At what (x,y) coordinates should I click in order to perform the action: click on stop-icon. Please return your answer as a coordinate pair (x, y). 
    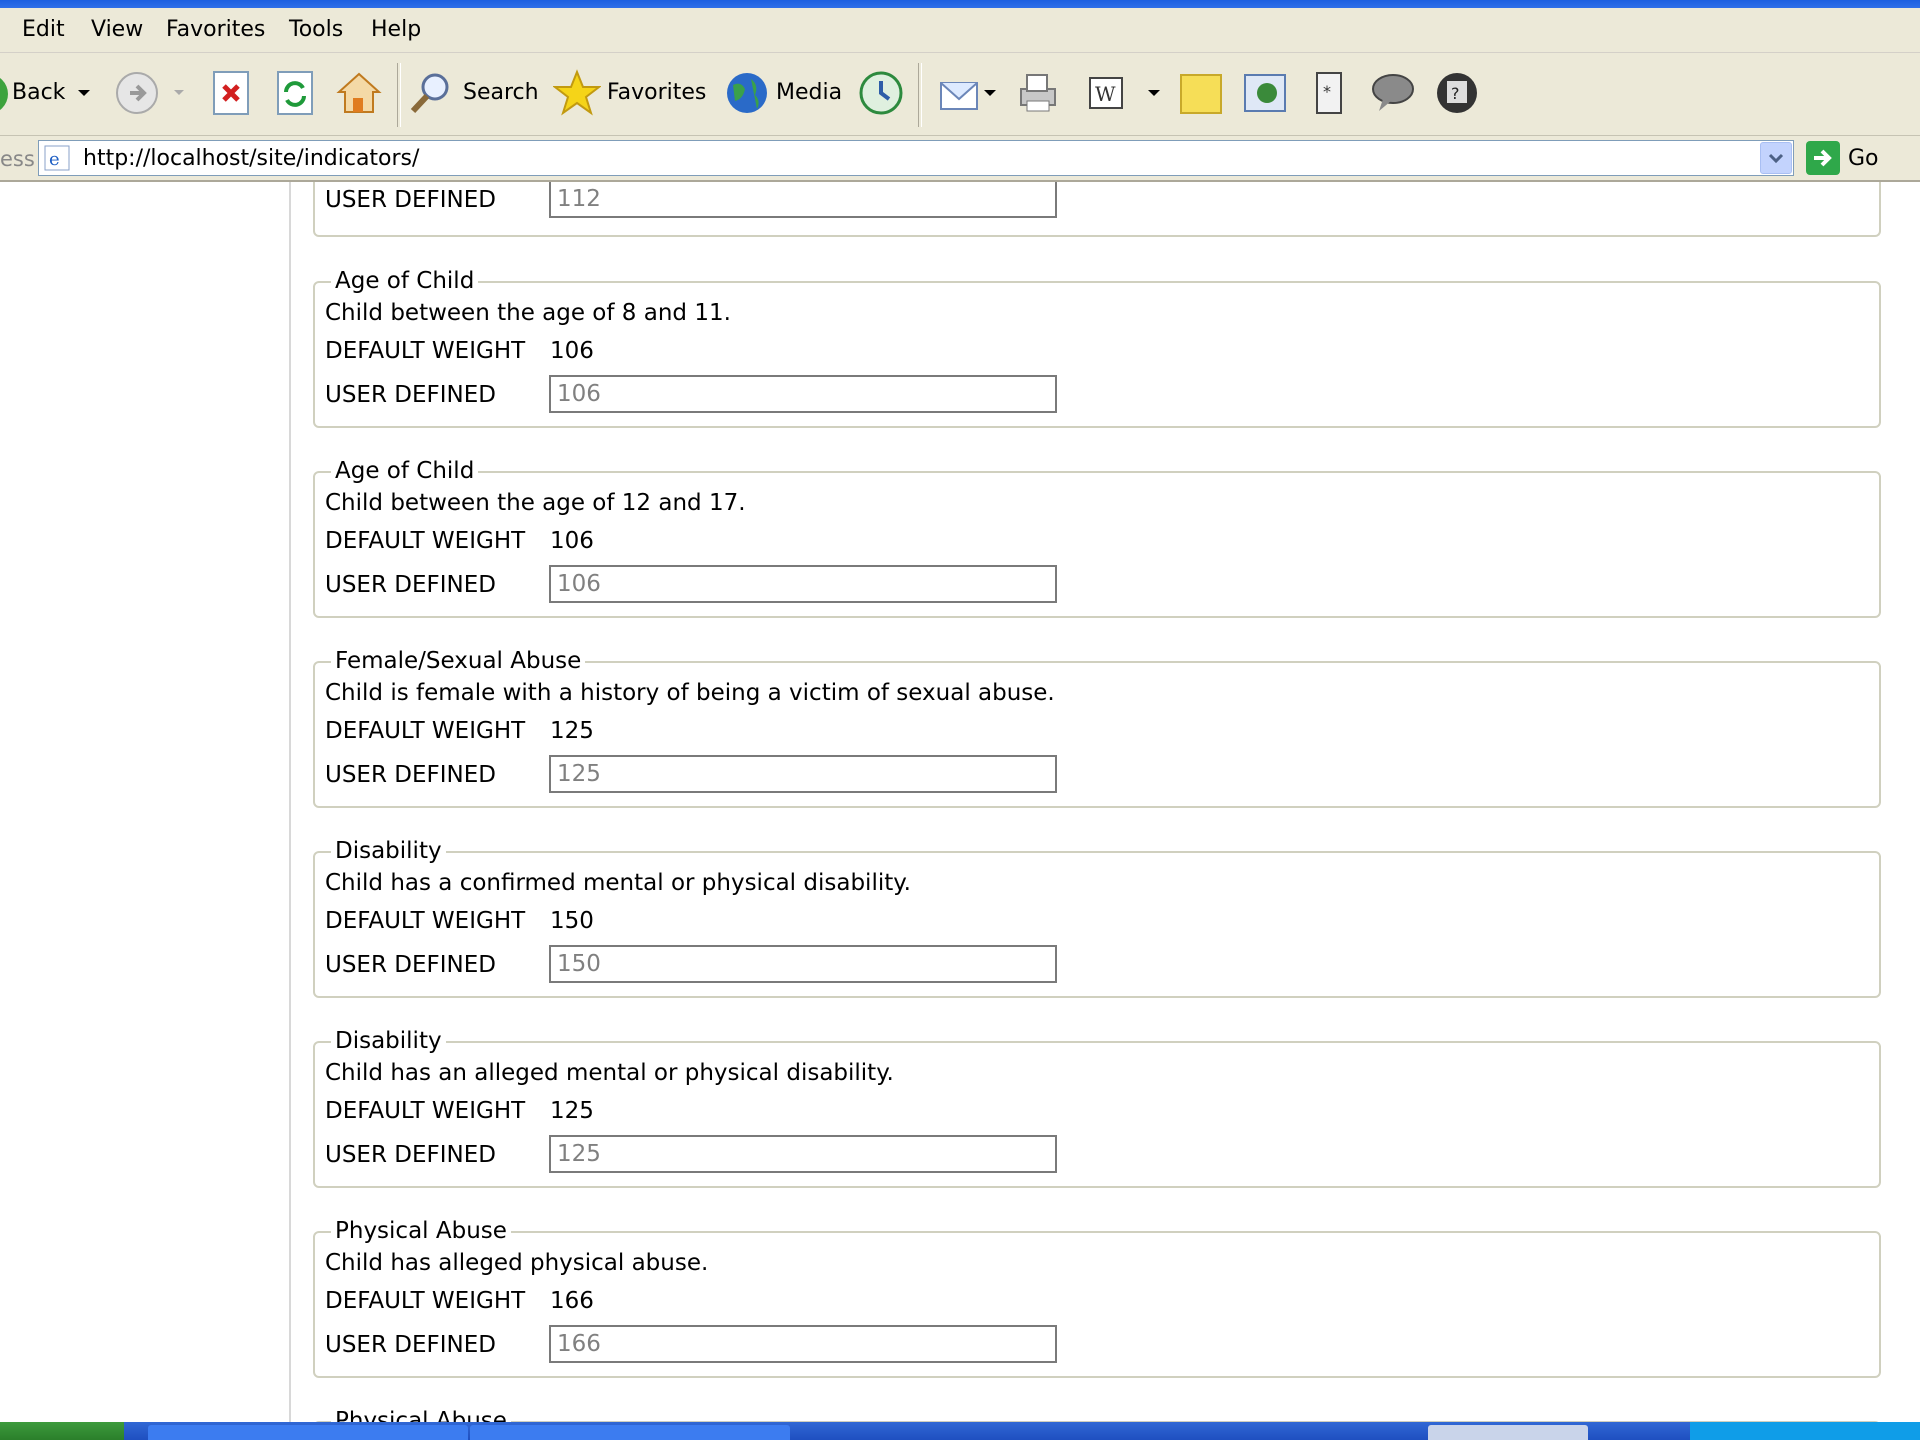
    Looking at the image, I should click on (231, 93).